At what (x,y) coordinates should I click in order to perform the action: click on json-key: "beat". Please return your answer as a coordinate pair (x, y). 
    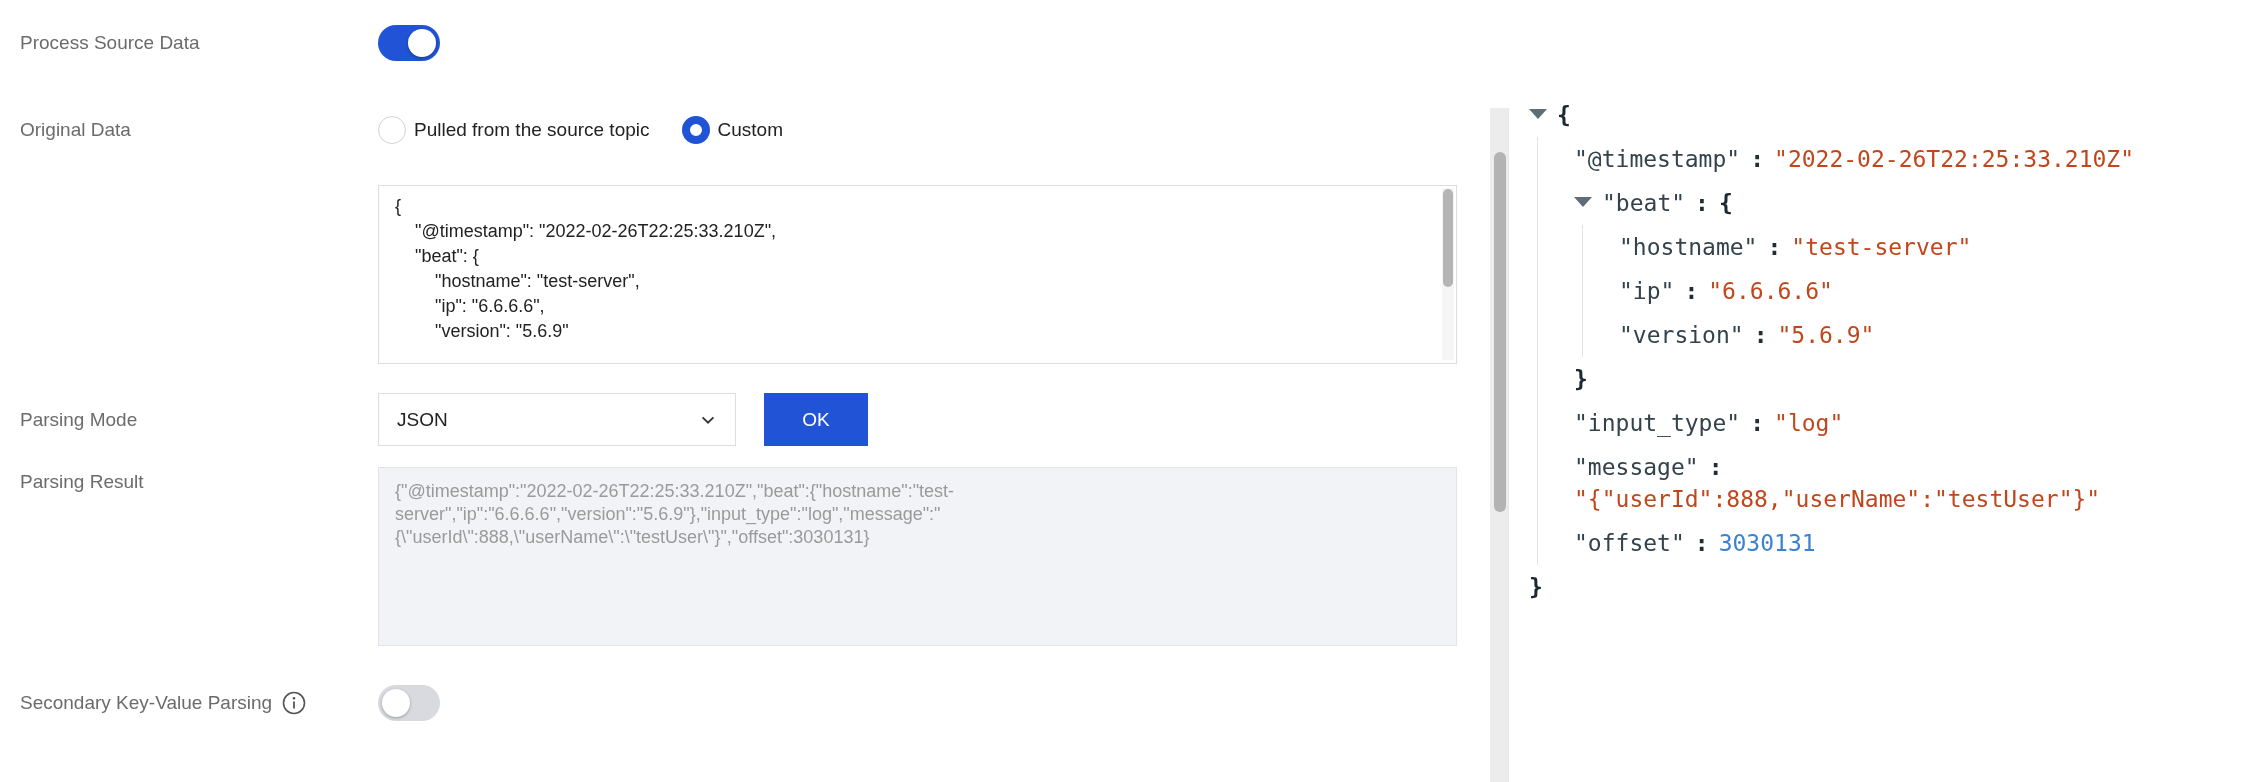
    Looking at the image, I should click on (1644, 203).